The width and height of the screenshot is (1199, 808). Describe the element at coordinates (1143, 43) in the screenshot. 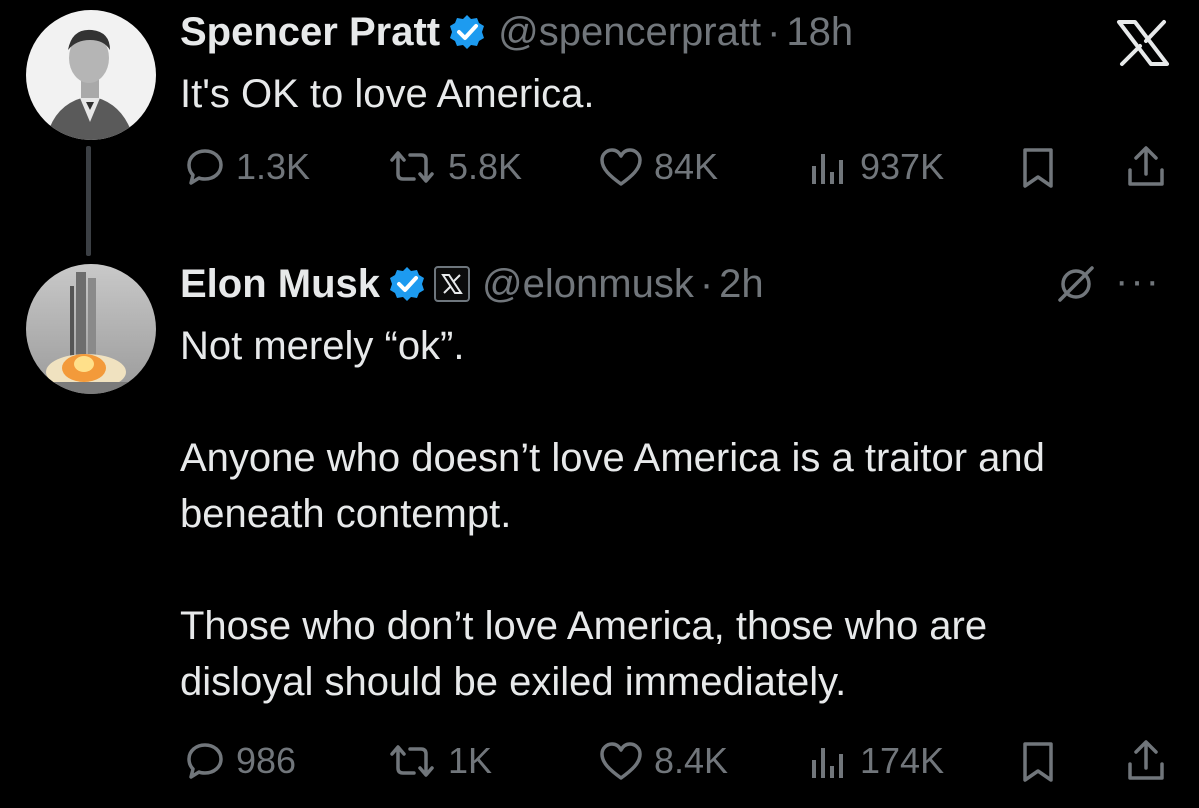

I see `x-logo-icon` at that location.